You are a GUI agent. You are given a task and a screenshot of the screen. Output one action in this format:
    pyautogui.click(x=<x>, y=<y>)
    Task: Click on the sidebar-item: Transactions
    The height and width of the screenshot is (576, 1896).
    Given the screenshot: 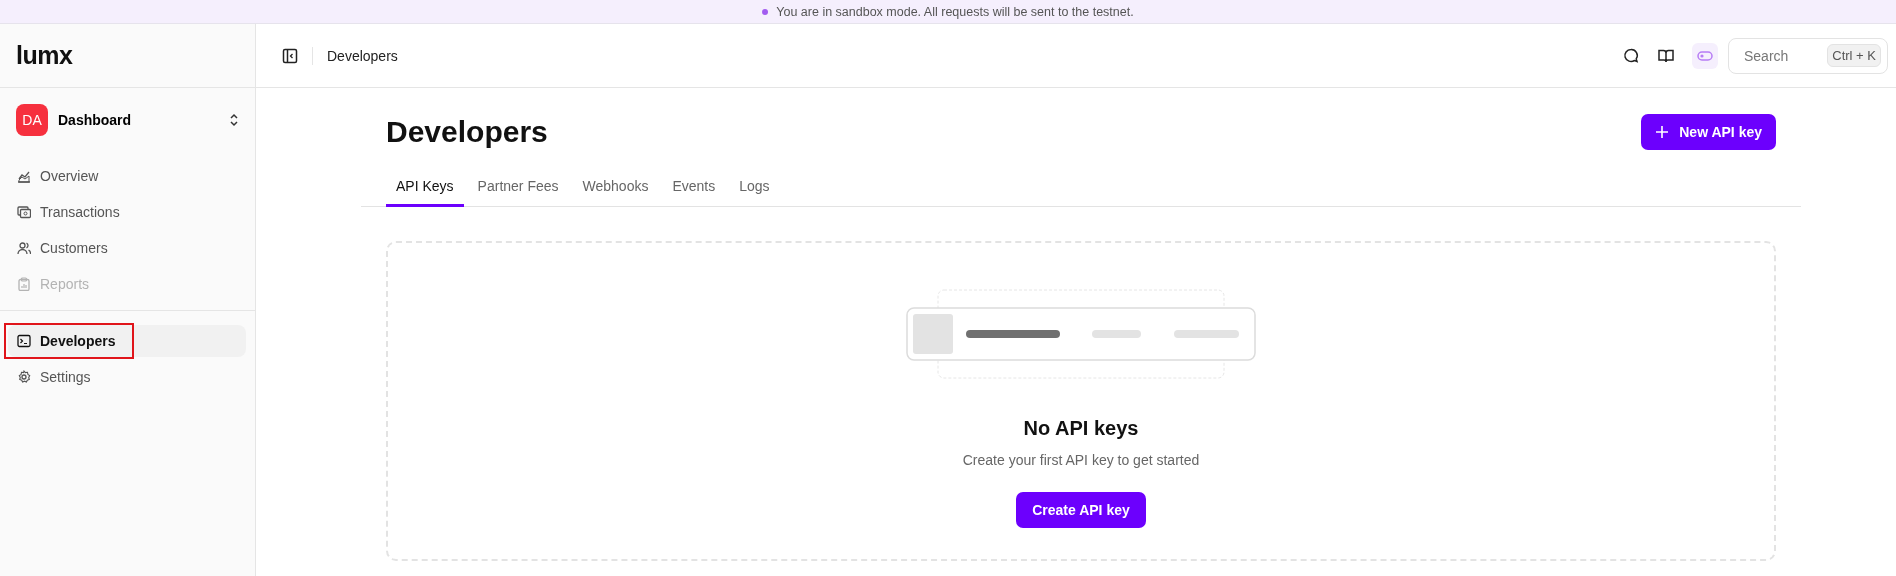 What is the action you would take?
    pyautogui.click(x=127, y=212)
    